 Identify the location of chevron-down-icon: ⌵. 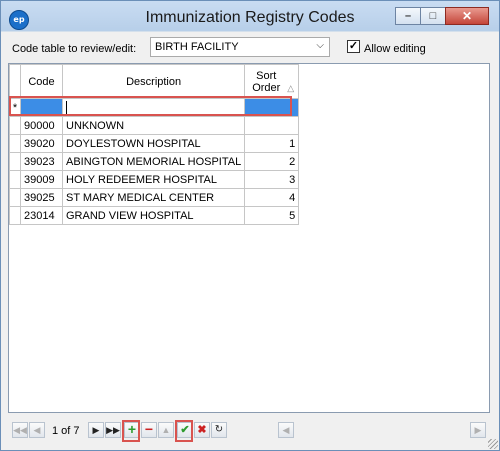
(320, 45).